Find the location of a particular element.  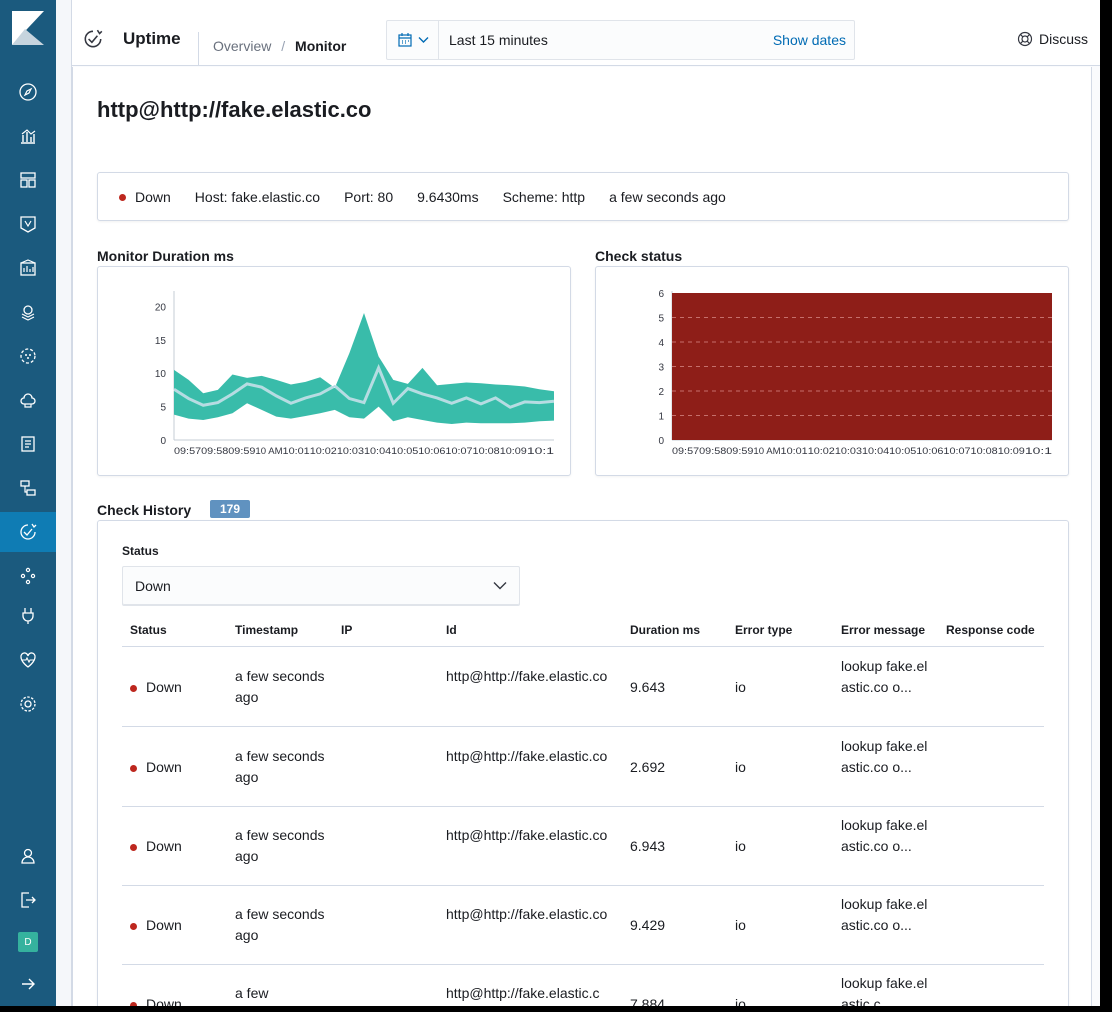

col-timestamp: Timestamp is located at coordinates (266, 630).